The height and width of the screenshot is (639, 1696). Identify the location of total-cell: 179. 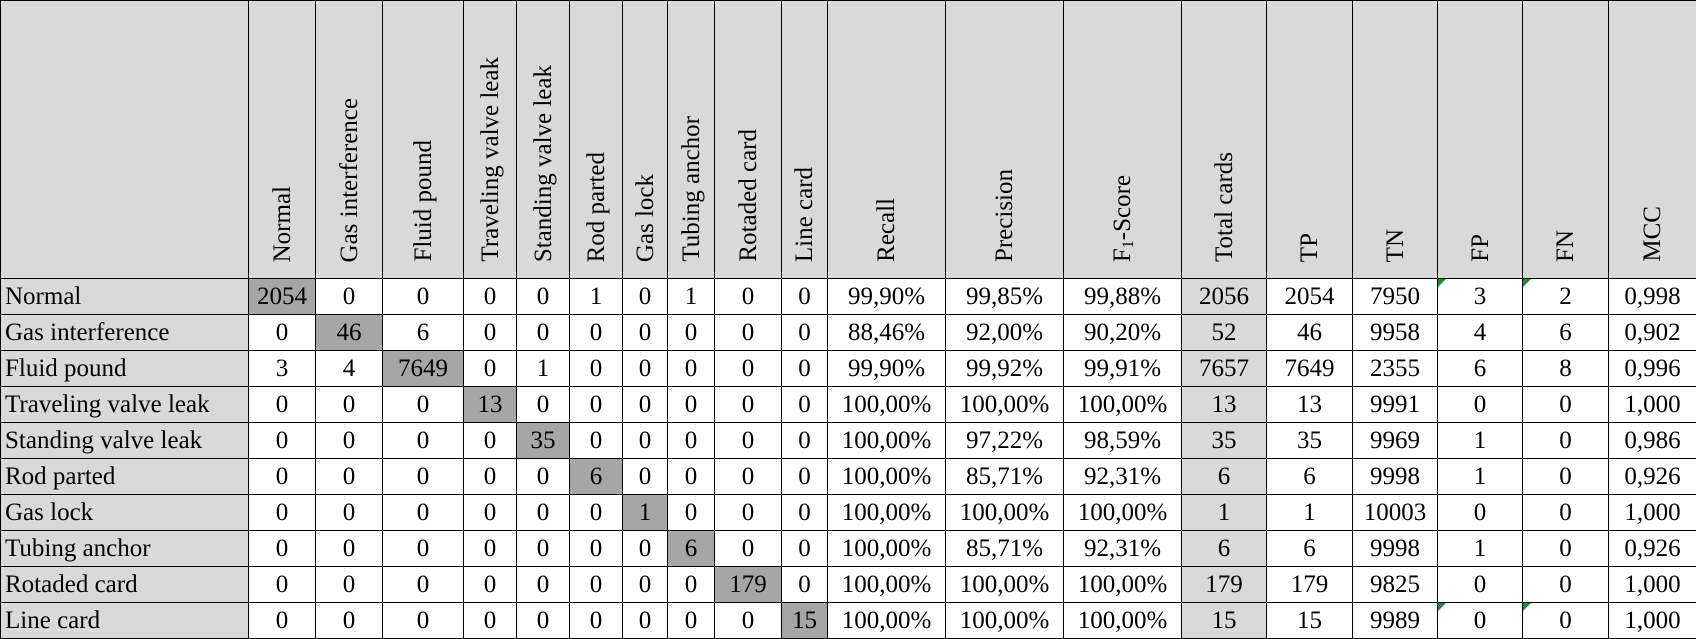
(1224, 585).